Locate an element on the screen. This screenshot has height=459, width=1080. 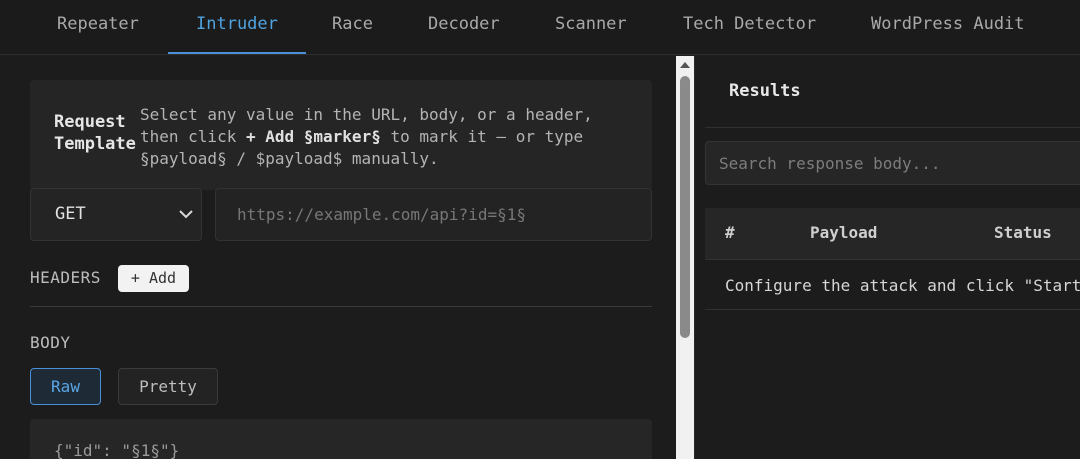
tab-intruder: Intruder is located at coordinates (237, 27).